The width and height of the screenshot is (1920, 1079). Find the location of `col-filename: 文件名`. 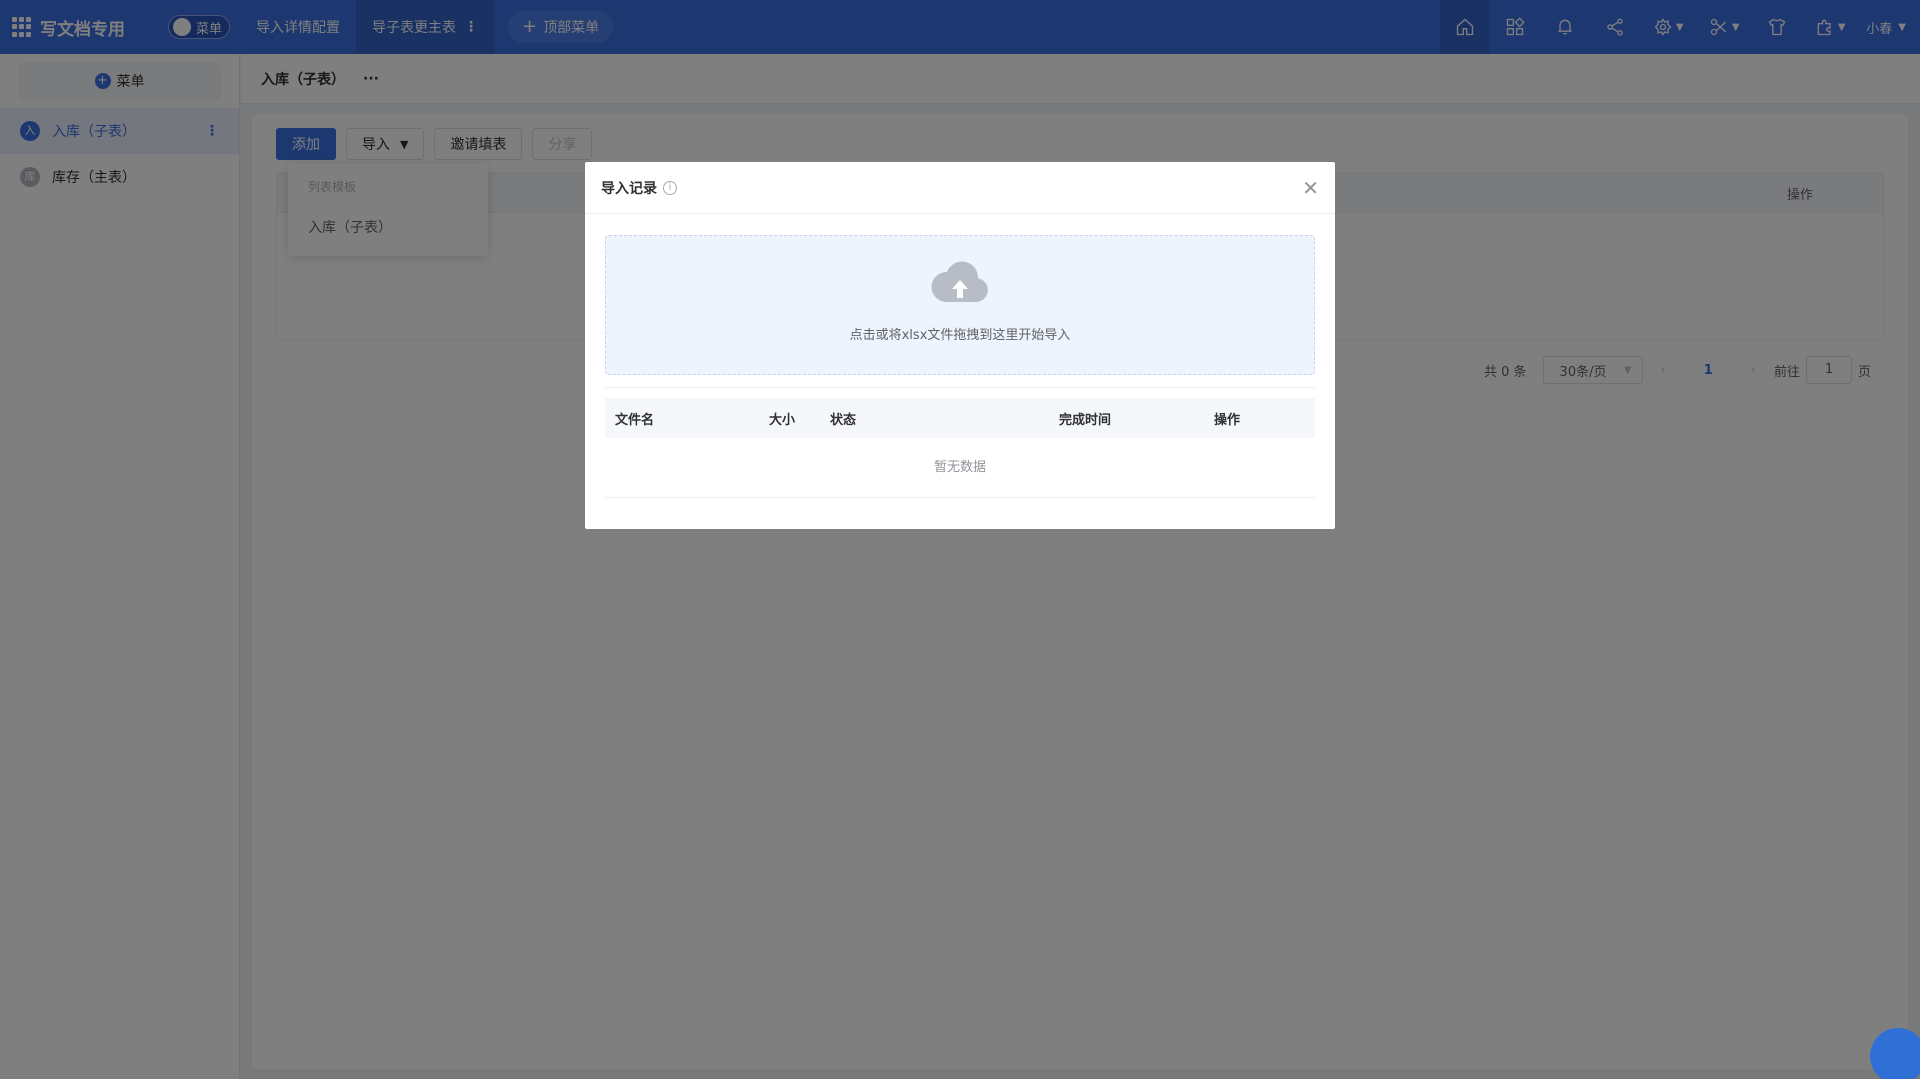

col-filename: 文件名 is located at coordinates (635, 420).